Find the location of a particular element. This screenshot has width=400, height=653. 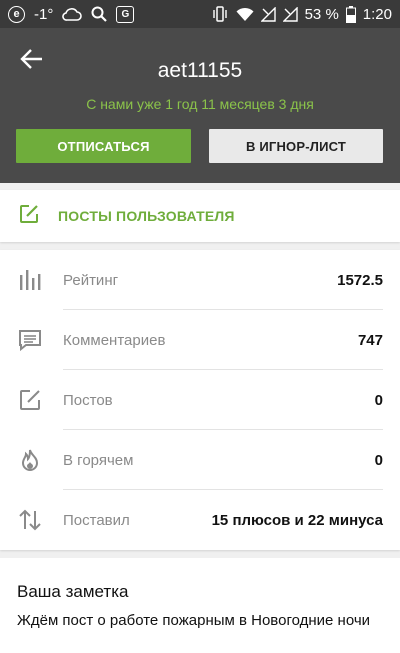

stat-row-hot: В горячем 0 is located at coordinates (200, 460).